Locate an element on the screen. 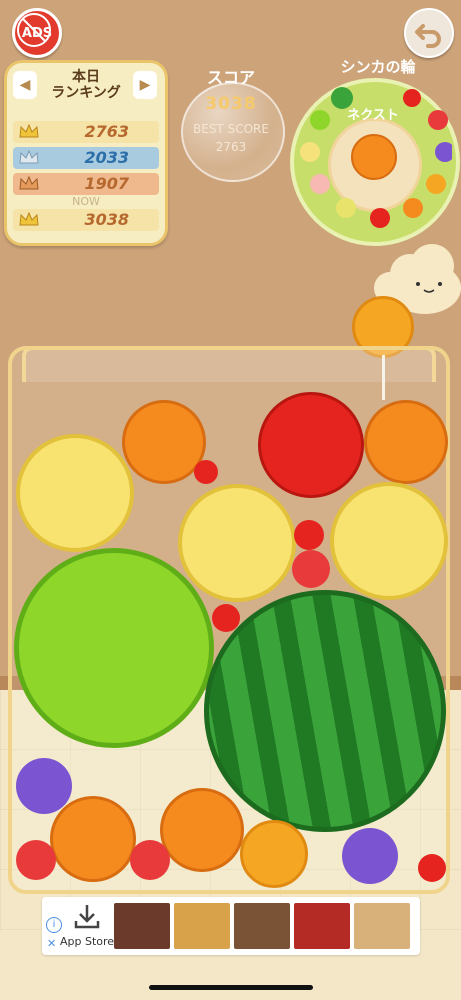 The image size is (461, 1000). ranking-row-2: 2033 is located at coordinates (86, 158).